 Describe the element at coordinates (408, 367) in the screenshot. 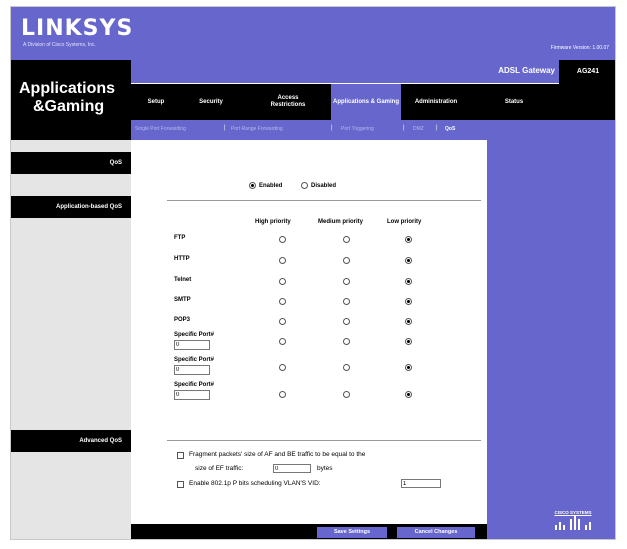

I see `port2-low-radio` at that location.